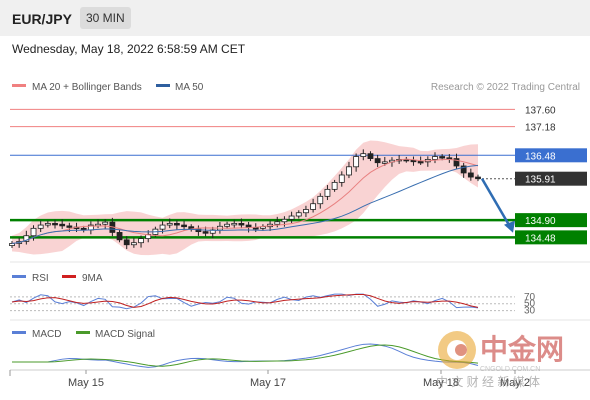  Describe the element at coordinates (19, 276) in the screenshot. I see `rsi-legend-swatch` at that location.